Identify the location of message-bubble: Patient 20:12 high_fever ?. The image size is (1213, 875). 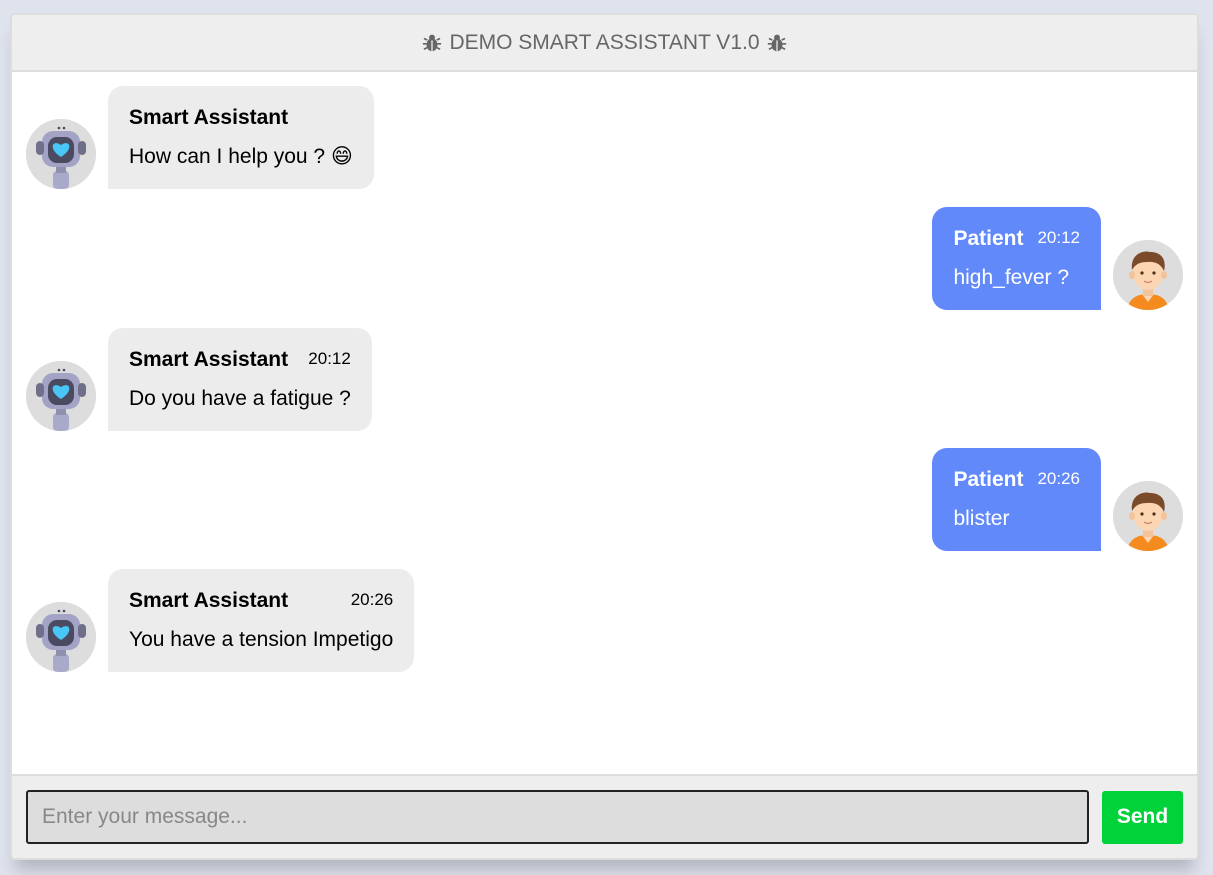
(1016, 259).